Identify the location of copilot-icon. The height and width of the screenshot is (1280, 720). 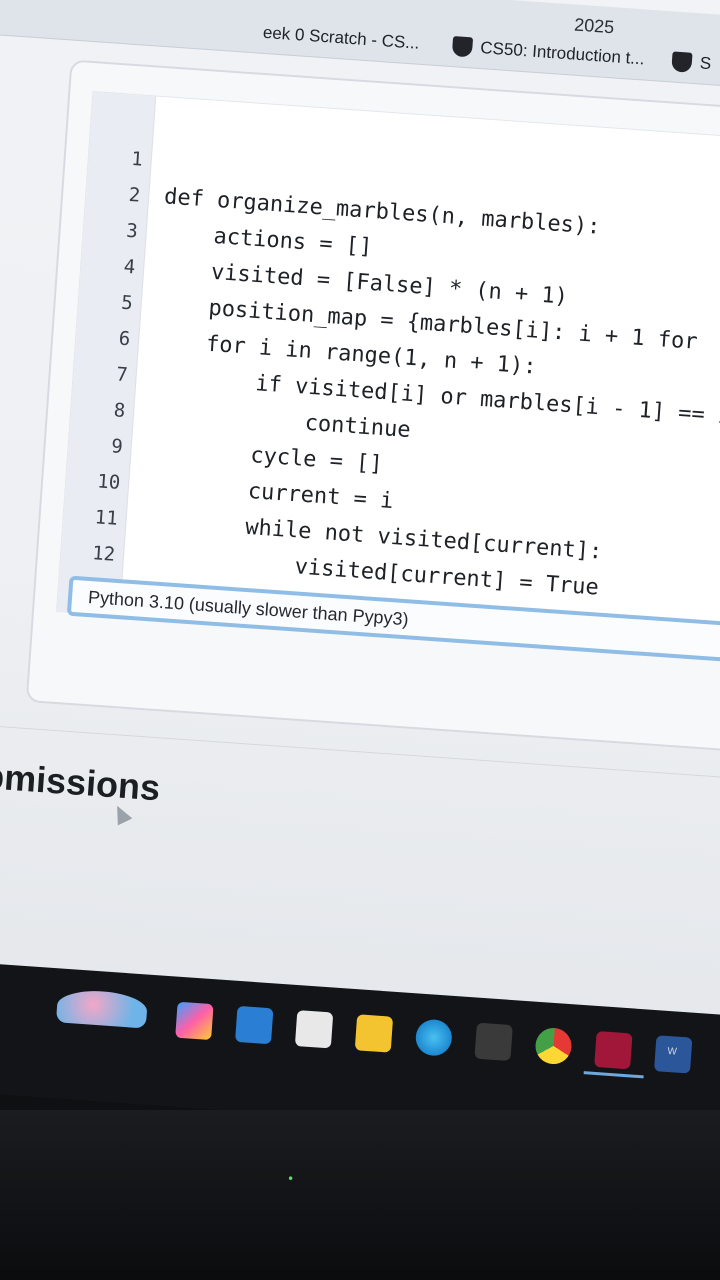
(194, 1021).